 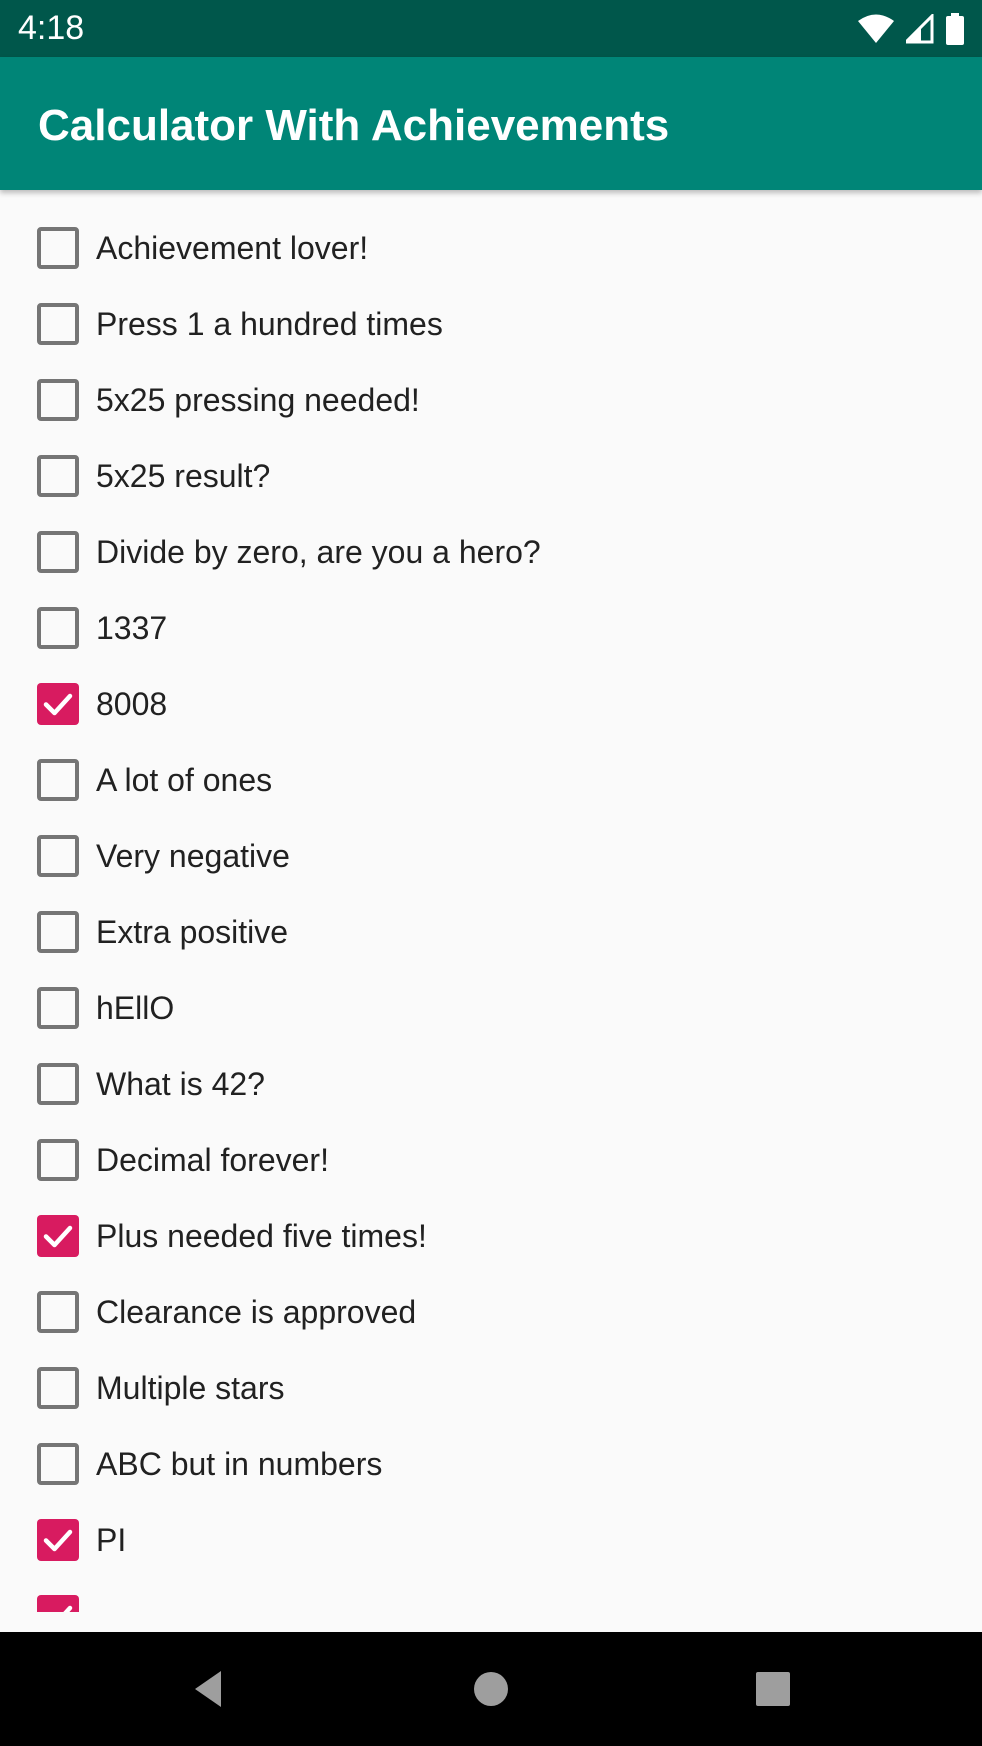 I want to click on navigation-bar, so click(x=491, y=1689).